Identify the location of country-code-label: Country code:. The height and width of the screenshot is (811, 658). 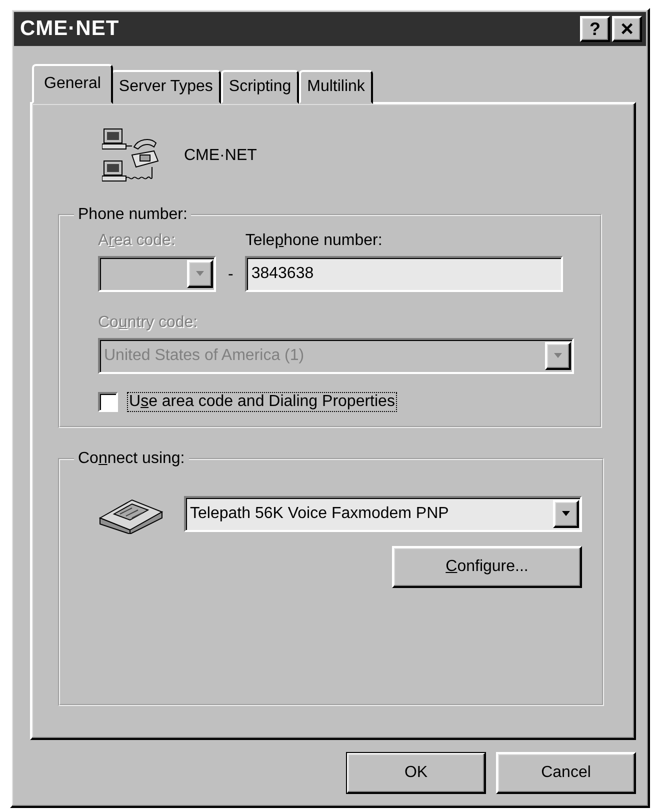
(148, 323).